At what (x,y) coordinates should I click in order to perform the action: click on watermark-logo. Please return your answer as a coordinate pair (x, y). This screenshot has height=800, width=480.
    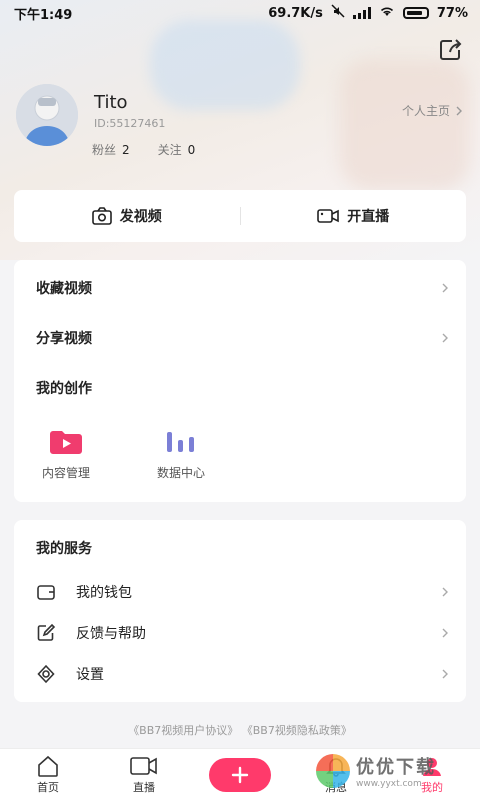
    Looking at the image, I should click on (333, 771).